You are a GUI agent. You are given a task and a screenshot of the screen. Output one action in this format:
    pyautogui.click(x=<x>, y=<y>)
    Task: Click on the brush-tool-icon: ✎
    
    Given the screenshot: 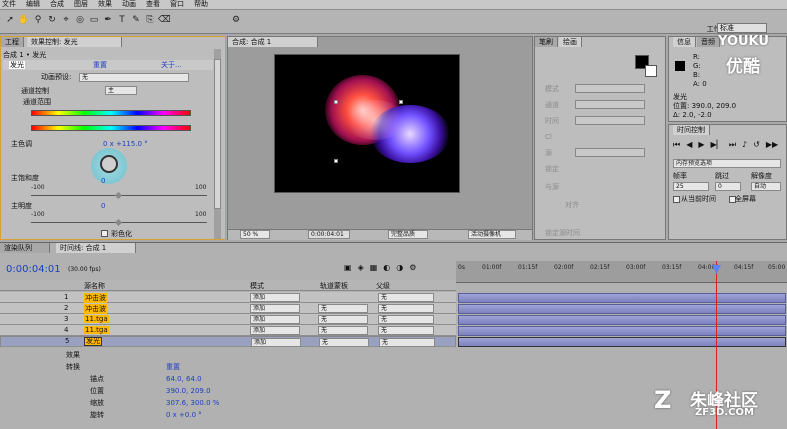 What is the action you would take?
    pyautogui.click(x=136, y=20)
    